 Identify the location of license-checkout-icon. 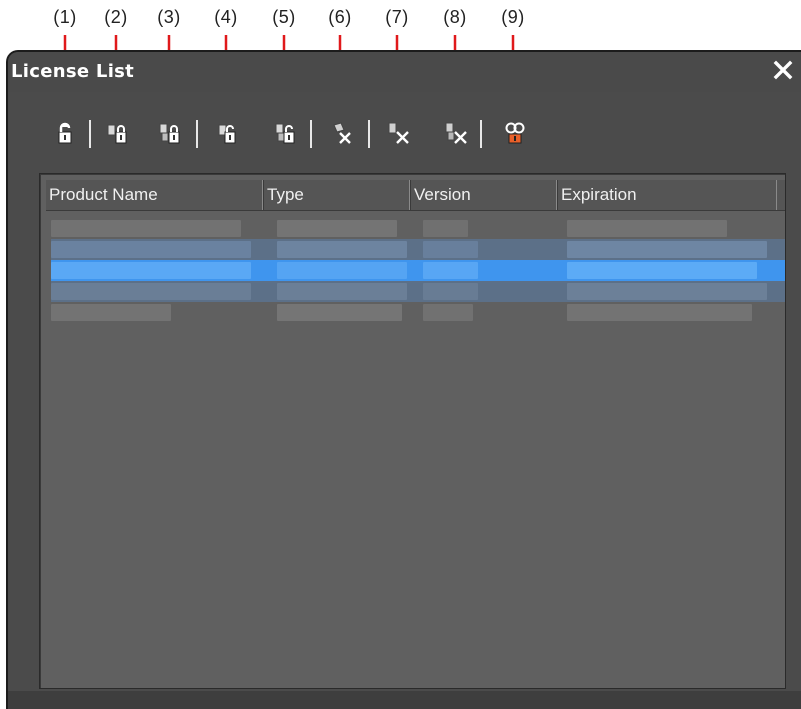
(117, 134).